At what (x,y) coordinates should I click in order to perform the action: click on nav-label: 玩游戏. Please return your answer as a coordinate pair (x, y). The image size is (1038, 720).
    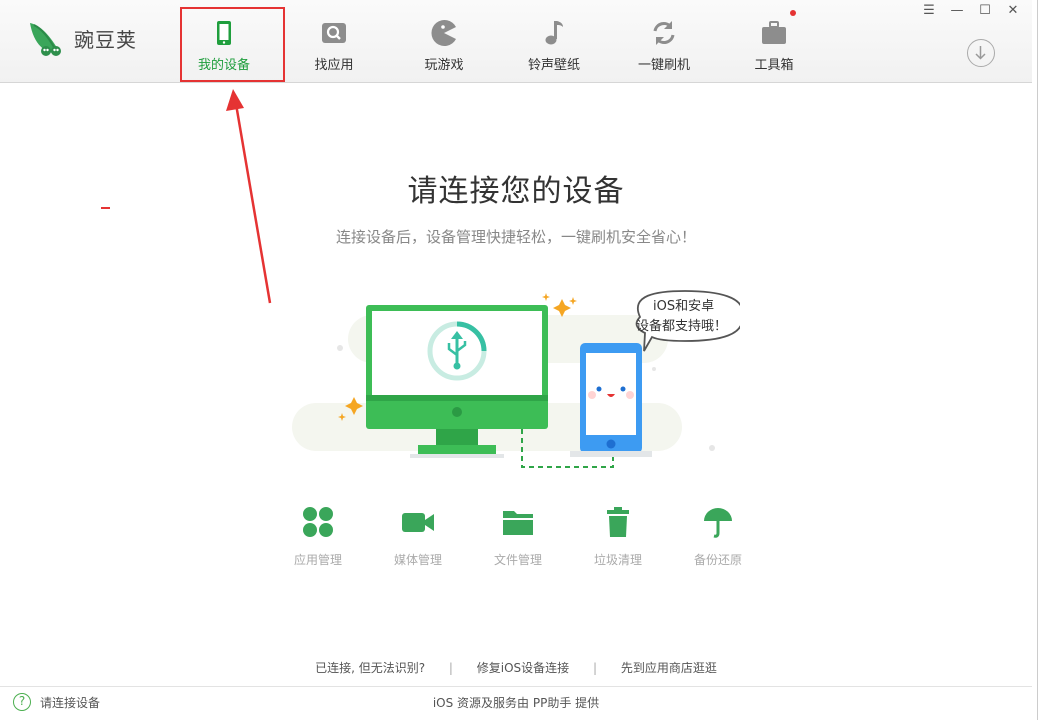
    Looking at the image, I should click on (444, 65).